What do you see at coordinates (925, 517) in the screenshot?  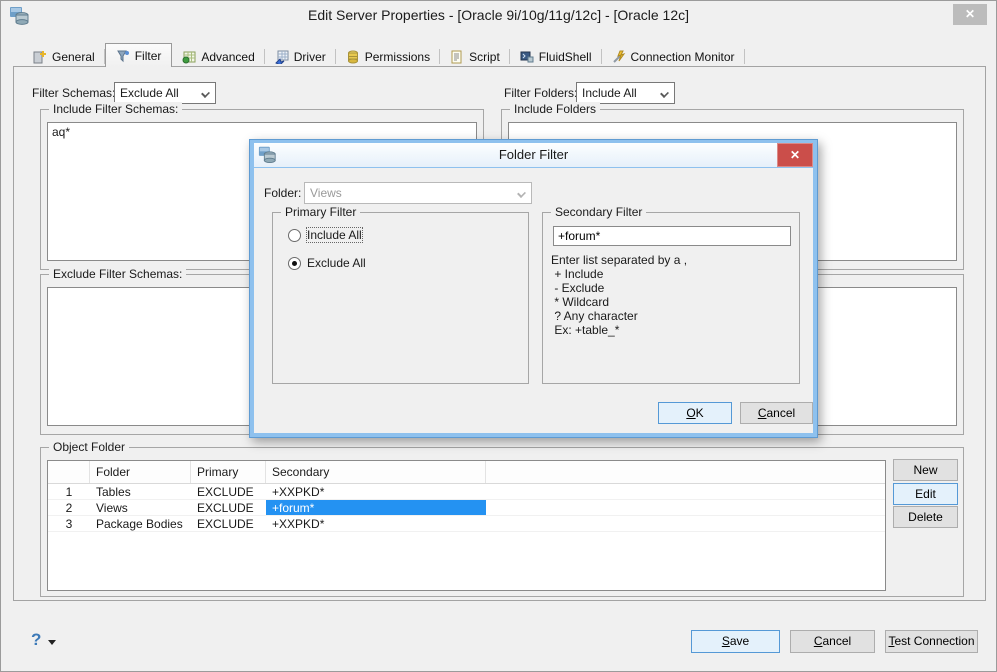 I see `delete-button: Delete` at bounding box center [925, 517].